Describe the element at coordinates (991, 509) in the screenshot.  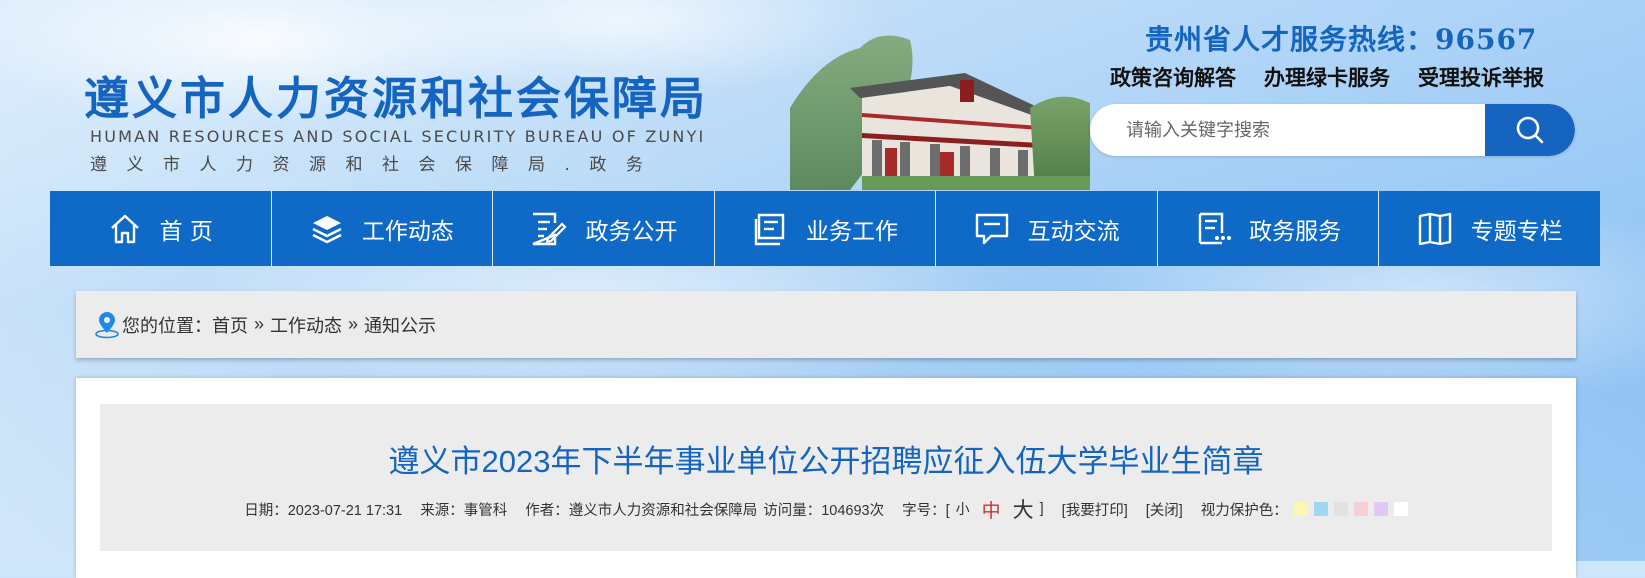
I see `font-size-medium-button: 中` at that location.